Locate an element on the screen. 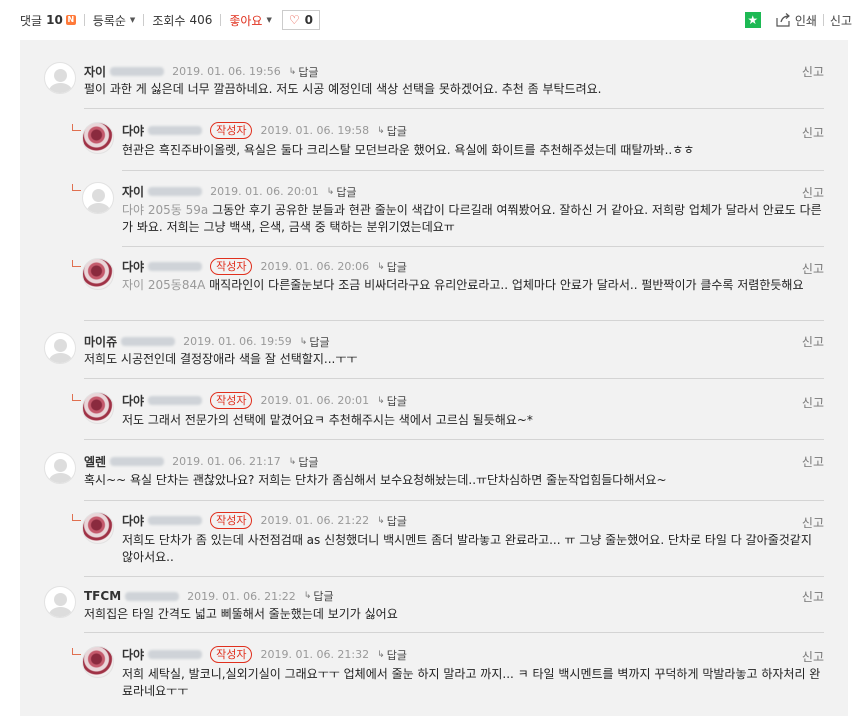 The height and width of the screenshot is (716, 868). report-button: 신고 is located at coordinates (841, 20).